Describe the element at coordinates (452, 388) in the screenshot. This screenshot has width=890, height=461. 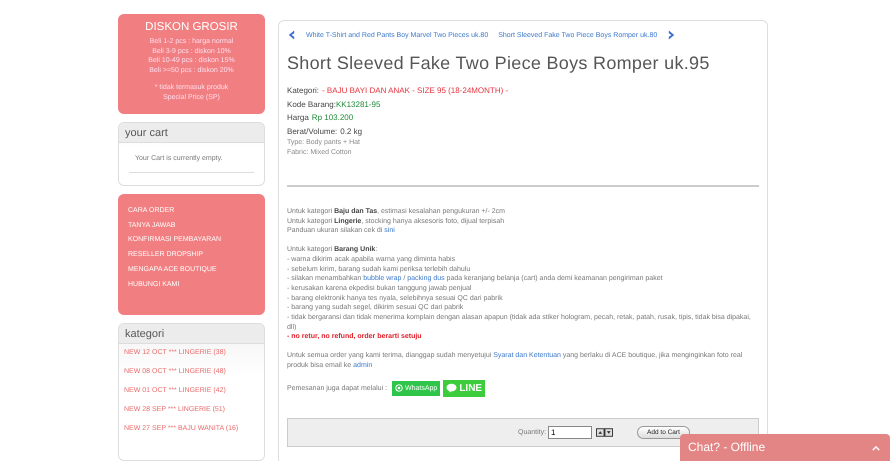
I see `speech-bubble-icon` at that location.